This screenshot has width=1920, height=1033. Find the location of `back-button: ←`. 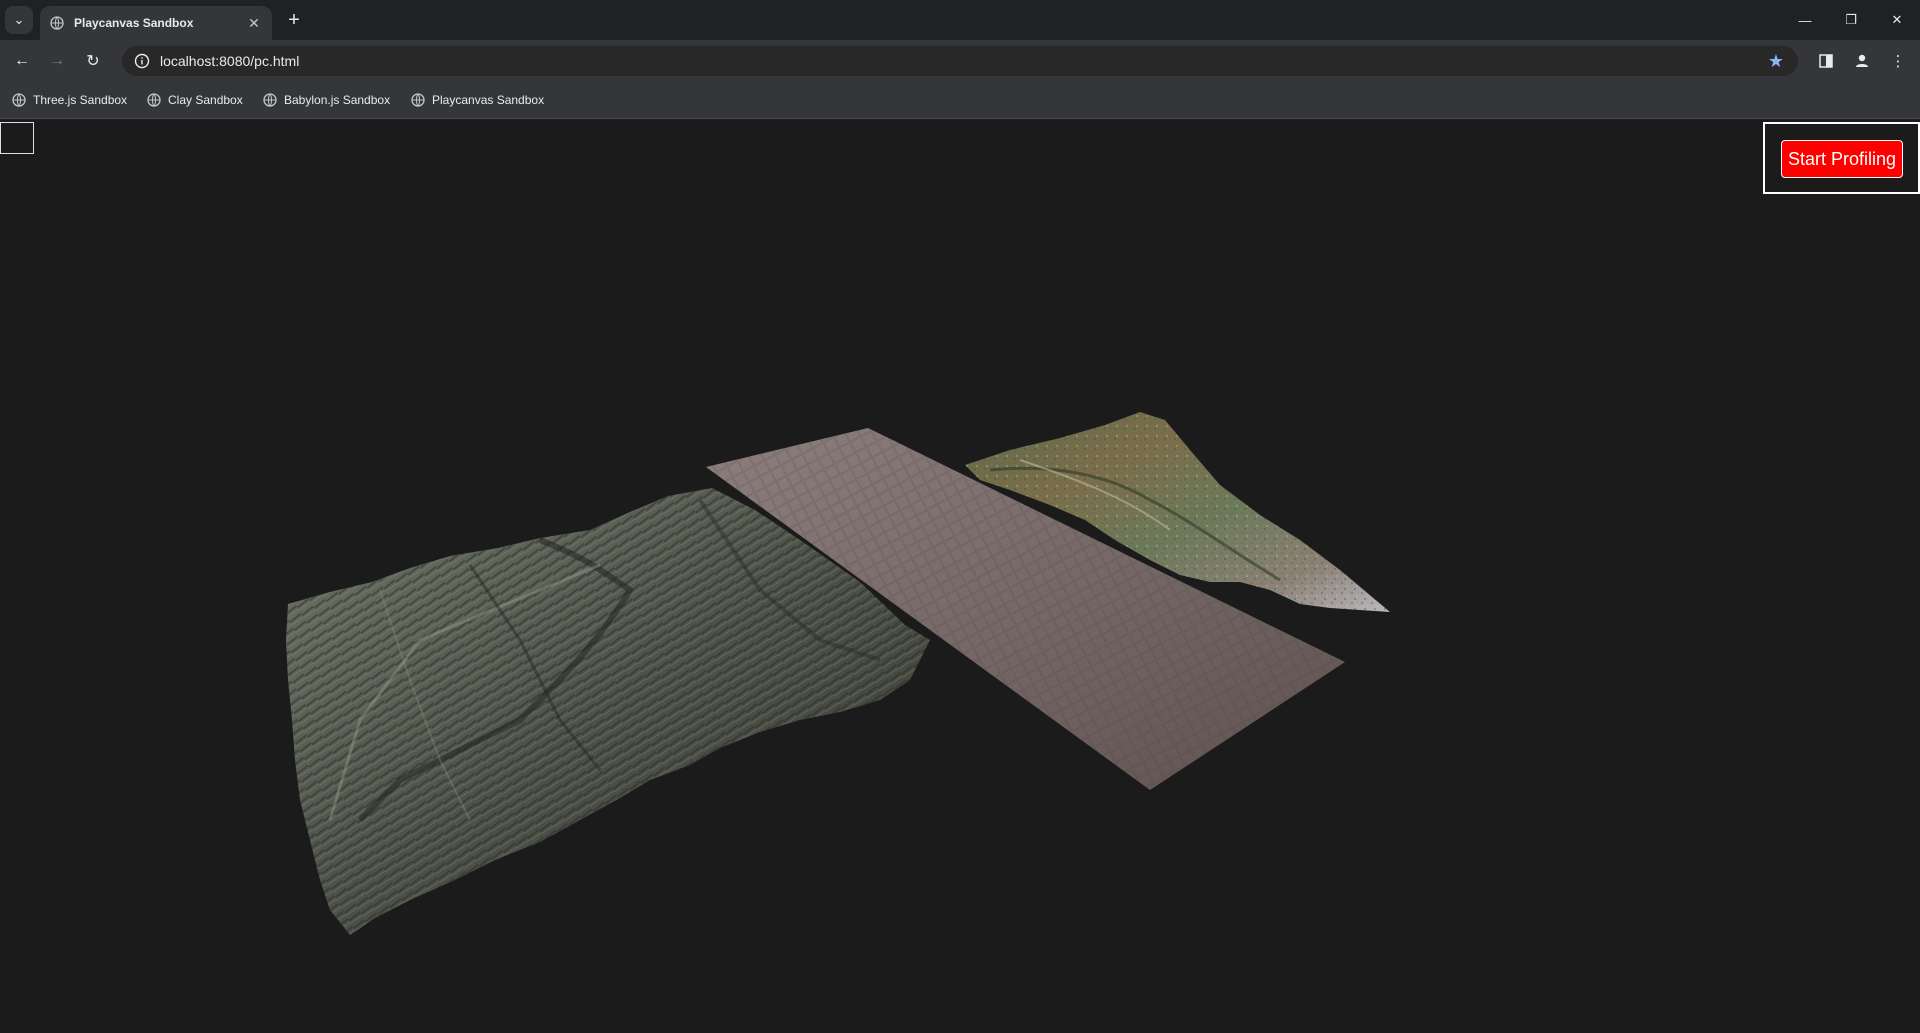

back-button: ← is located at coordinates (22, 61).